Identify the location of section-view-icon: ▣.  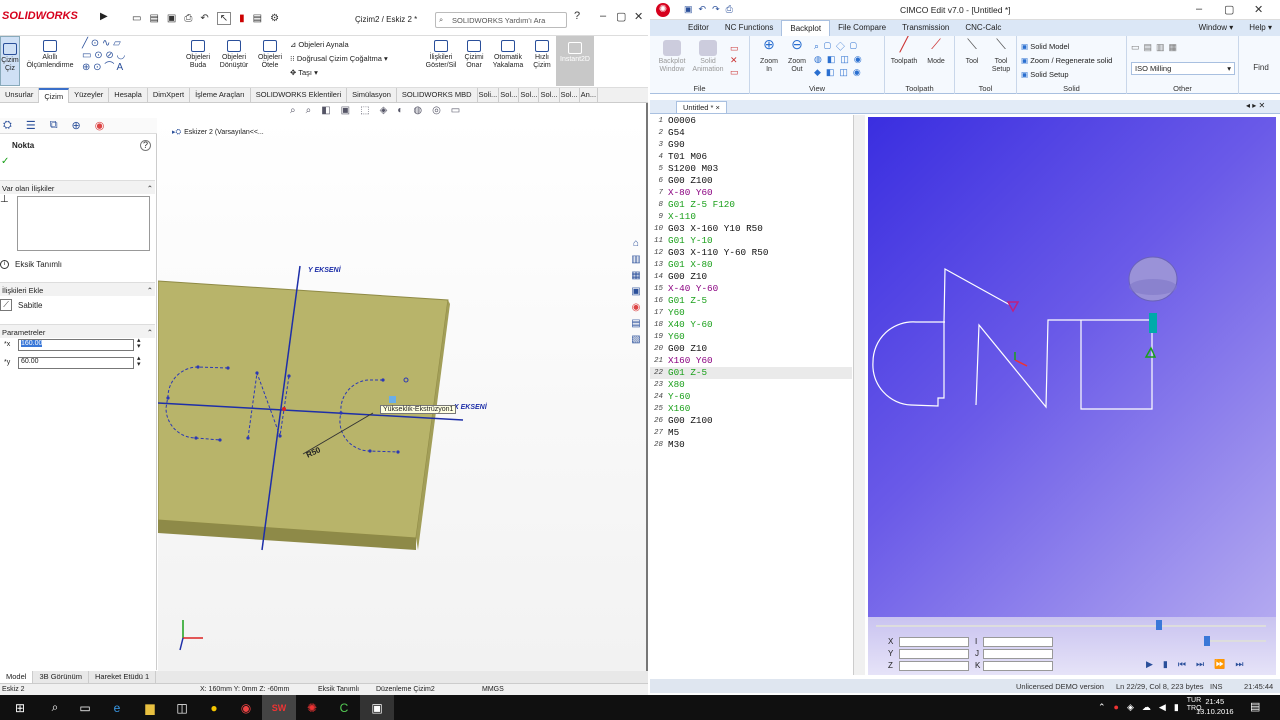
(345, 110).